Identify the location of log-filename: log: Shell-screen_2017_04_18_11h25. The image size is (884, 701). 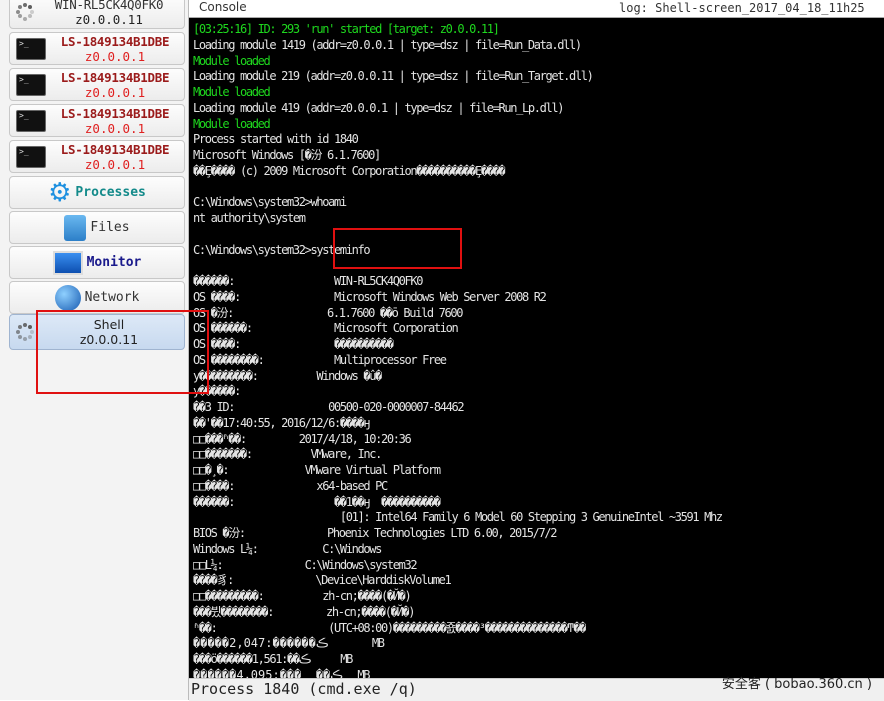
(742, 8).